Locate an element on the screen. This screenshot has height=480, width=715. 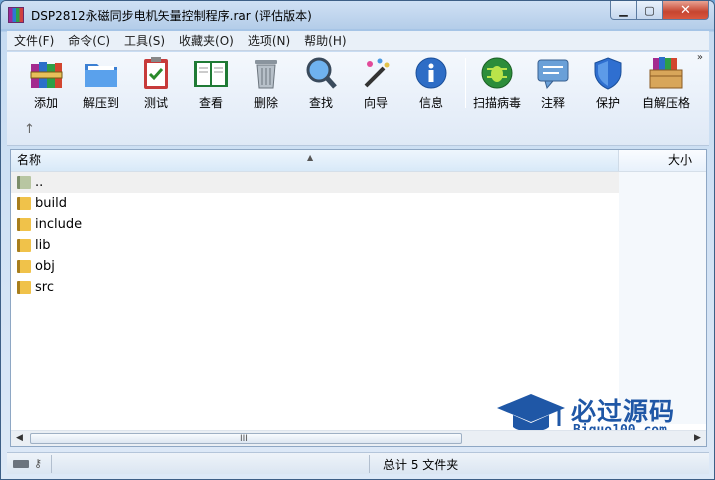
magnifier-icon is located at coordinates (321, 73).